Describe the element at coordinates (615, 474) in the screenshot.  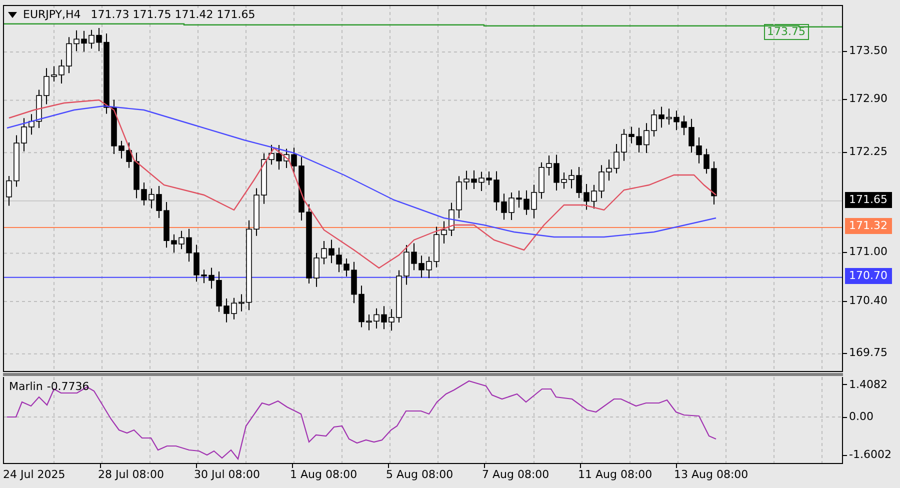
I see `time-axis-label: 11 Aug 08:00` at that location.